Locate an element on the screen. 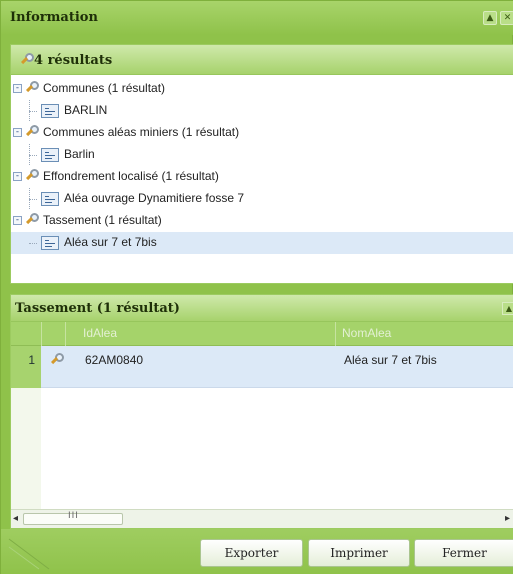 Image resolution: width=513 pixels, height=574 pixels. print-button: Imprimer is located at coordinates (359, 553).